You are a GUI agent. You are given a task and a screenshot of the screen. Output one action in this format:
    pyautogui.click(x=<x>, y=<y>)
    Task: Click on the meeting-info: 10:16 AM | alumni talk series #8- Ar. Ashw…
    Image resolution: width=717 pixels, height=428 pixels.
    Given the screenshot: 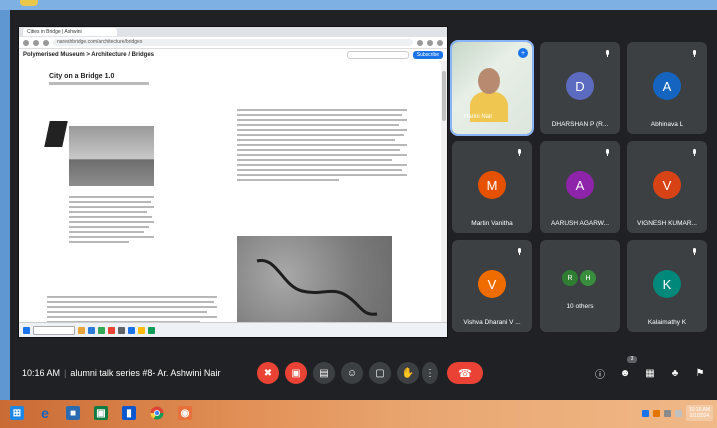 What is the action you would take?
    pyautogui.click(x=121, y=373)
    